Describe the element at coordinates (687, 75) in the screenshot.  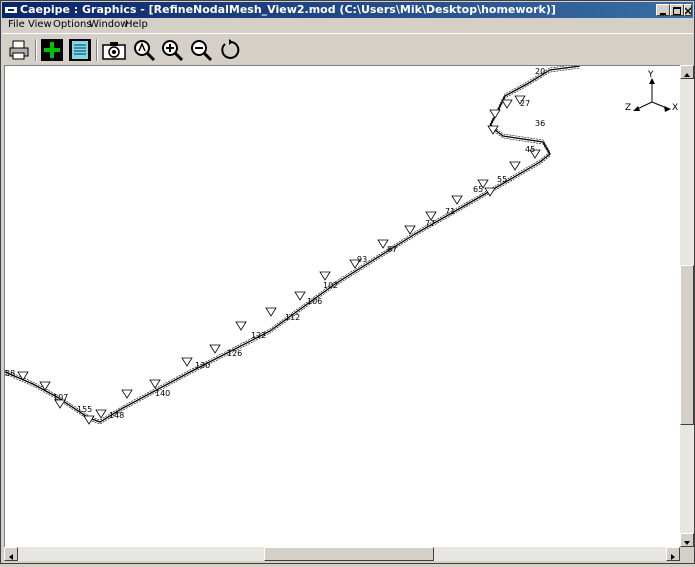
I see `arrow-up-icon` at that location.